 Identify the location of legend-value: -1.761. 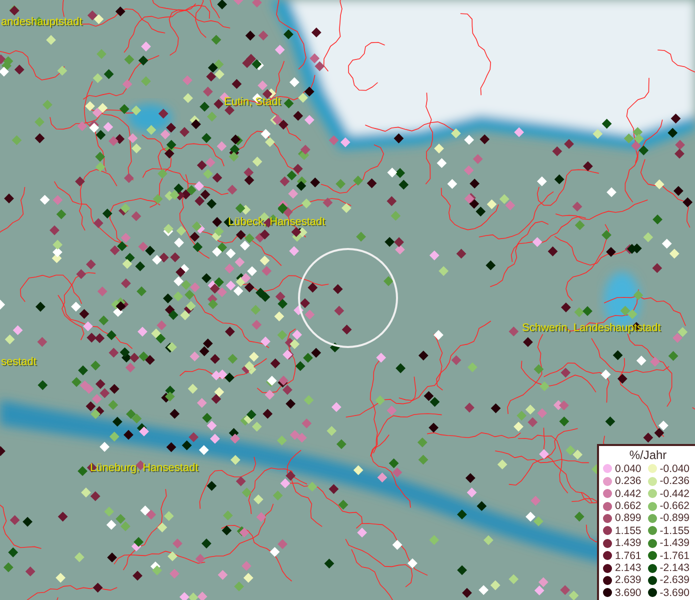
(675, 556).